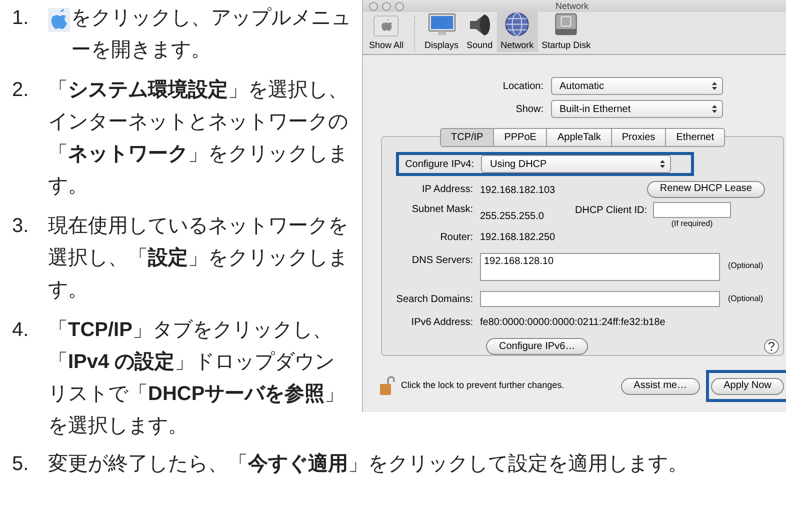  What do you see at coordinates (747, 386) in the screenshot?
I see `apply-now-button: Apply Now` at bounding box center [747, 386].